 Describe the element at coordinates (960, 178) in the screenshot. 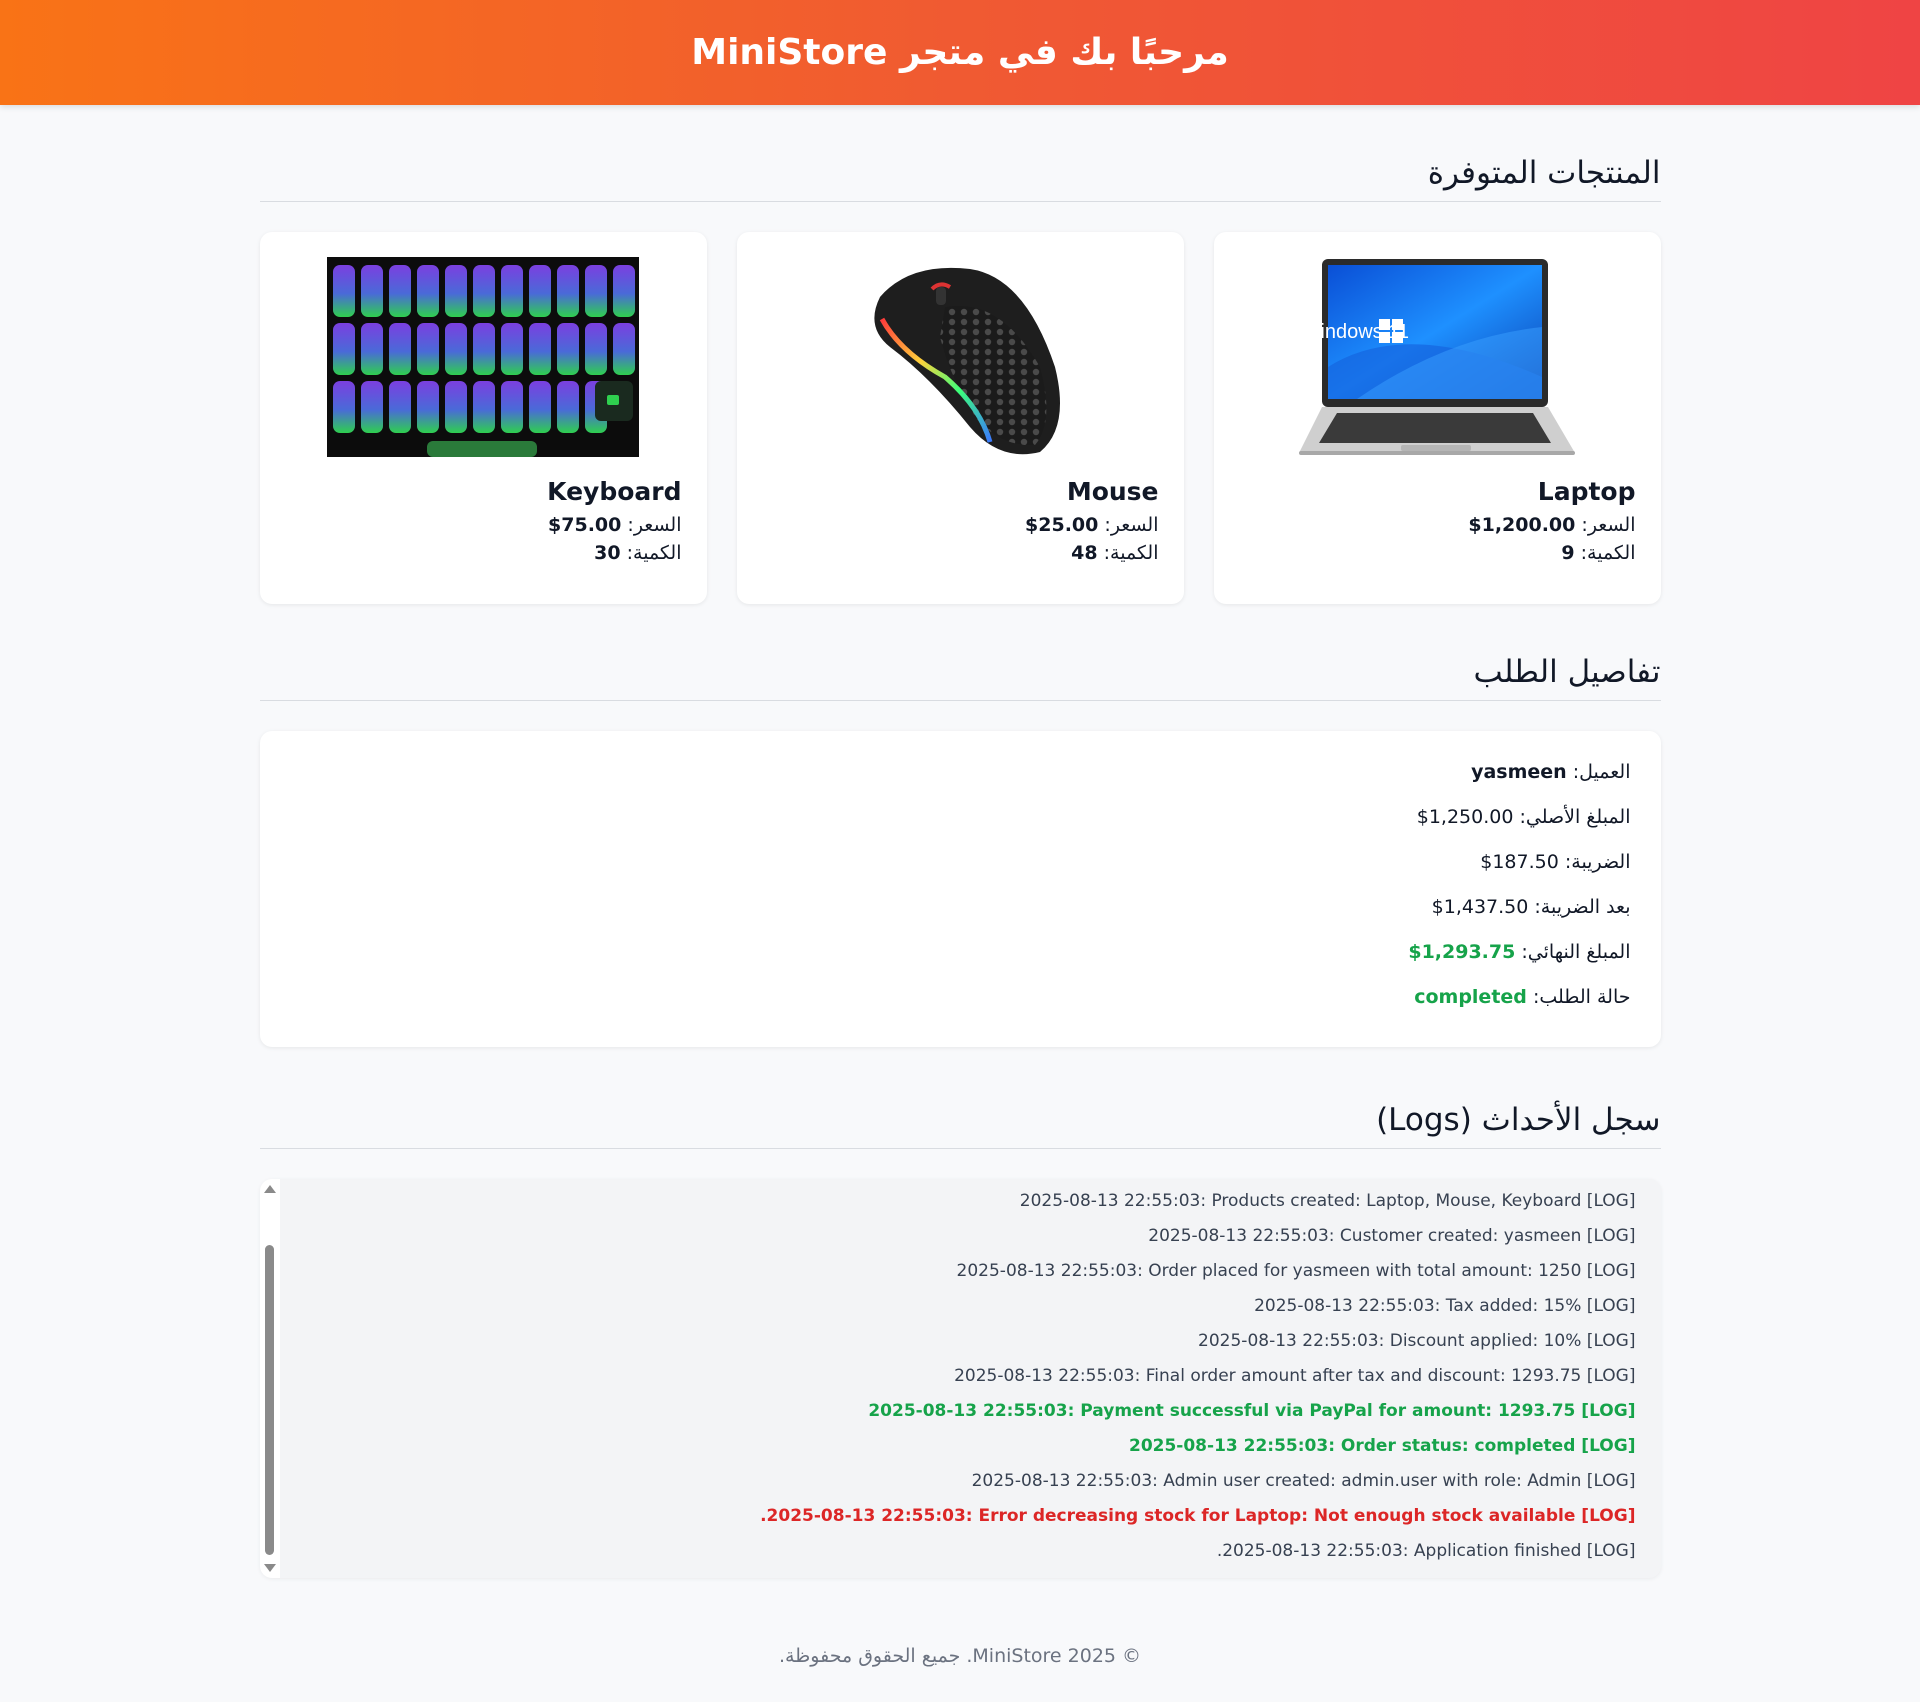

I see `products-section-title: المنتجات المتوفرة` at that location.